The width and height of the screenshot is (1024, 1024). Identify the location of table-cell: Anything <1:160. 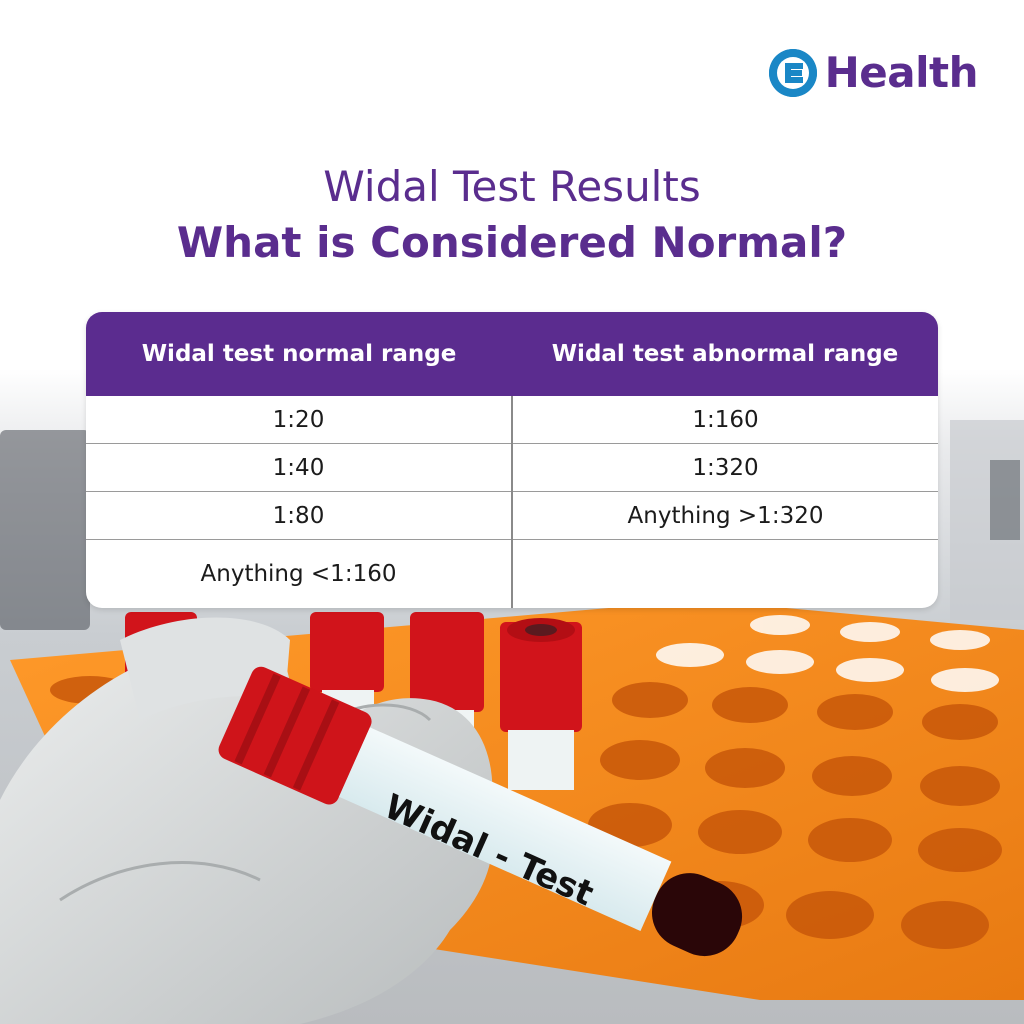
(298, 574).